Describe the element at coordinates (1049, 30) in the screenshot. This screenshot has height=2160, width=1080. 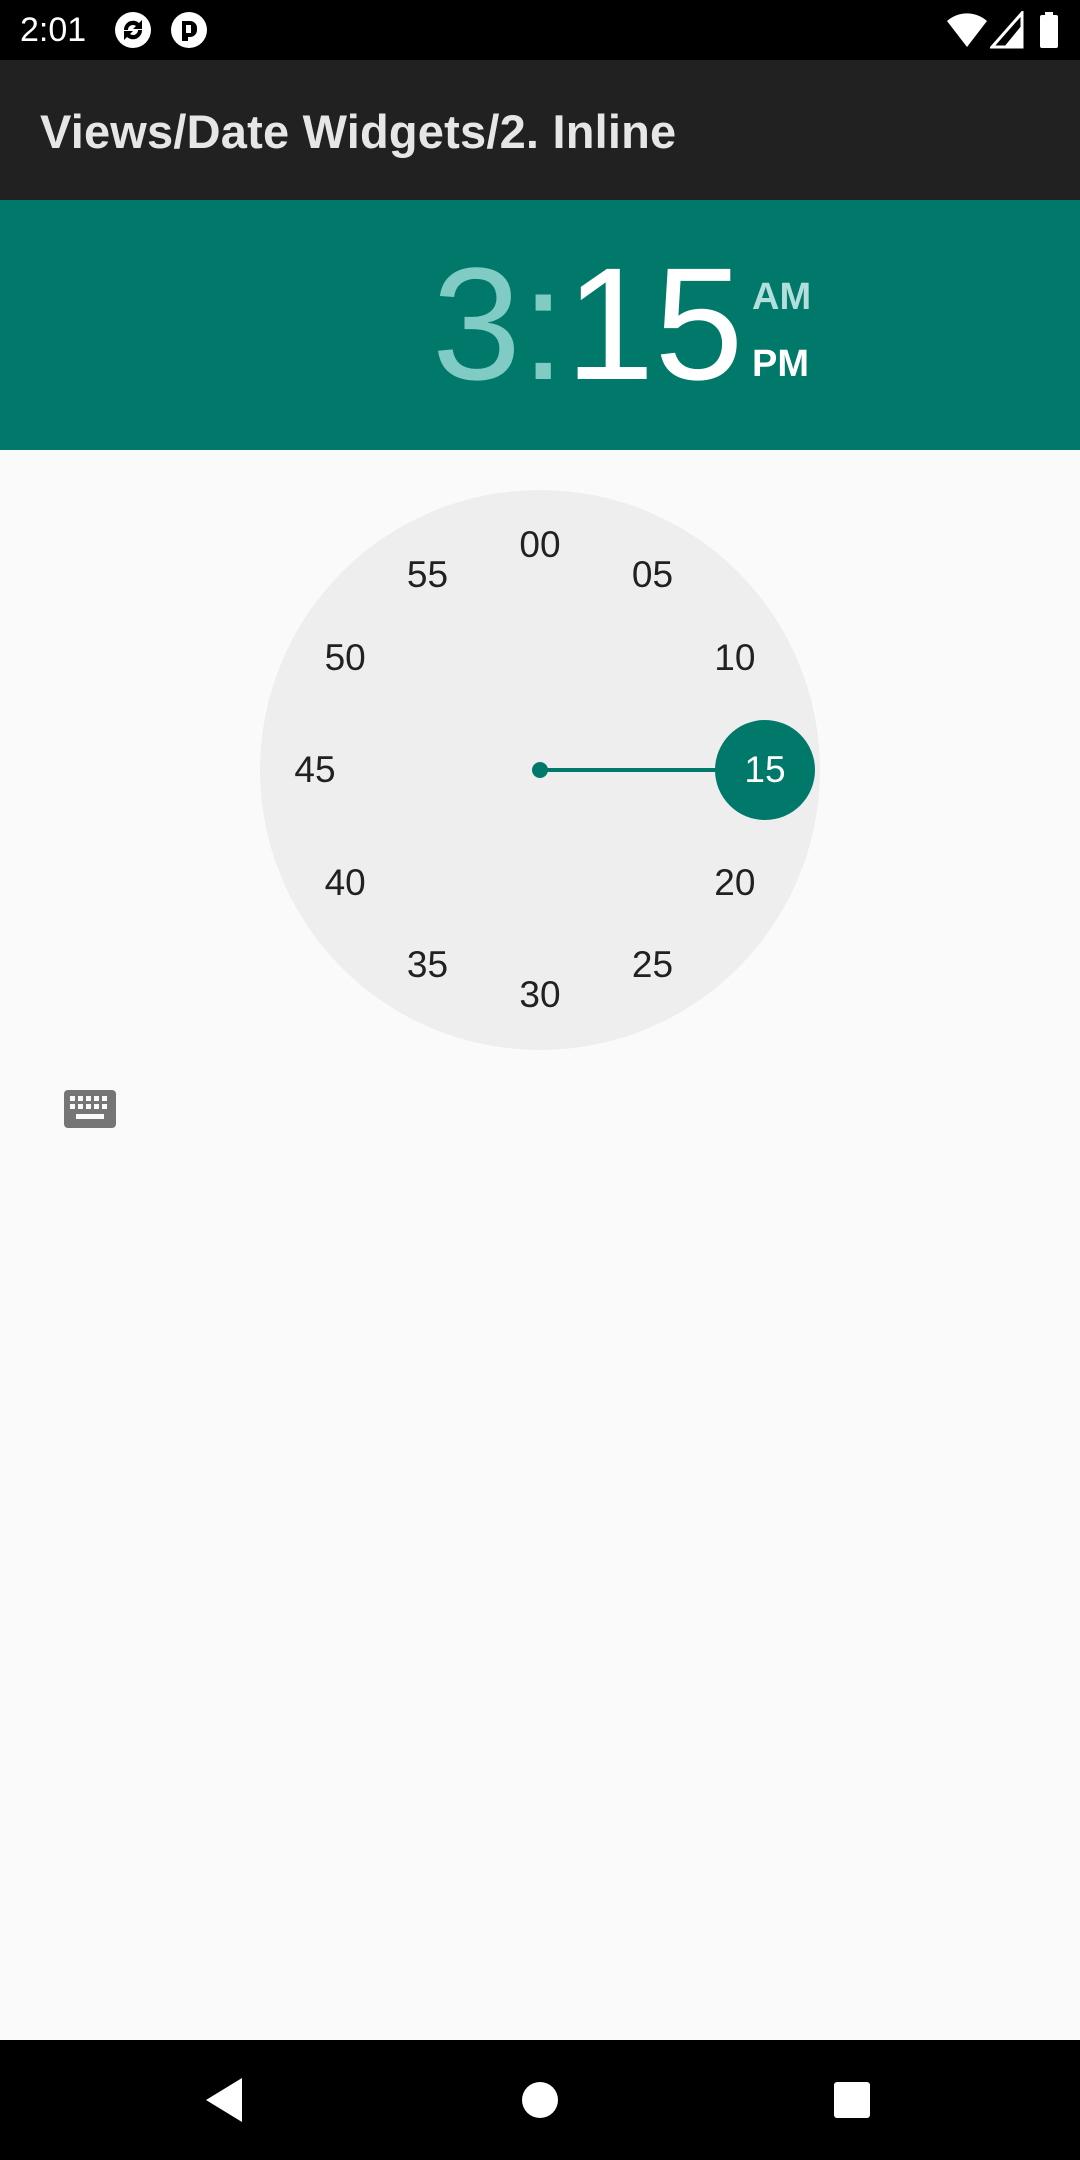
I see `battery-icon` at that location.